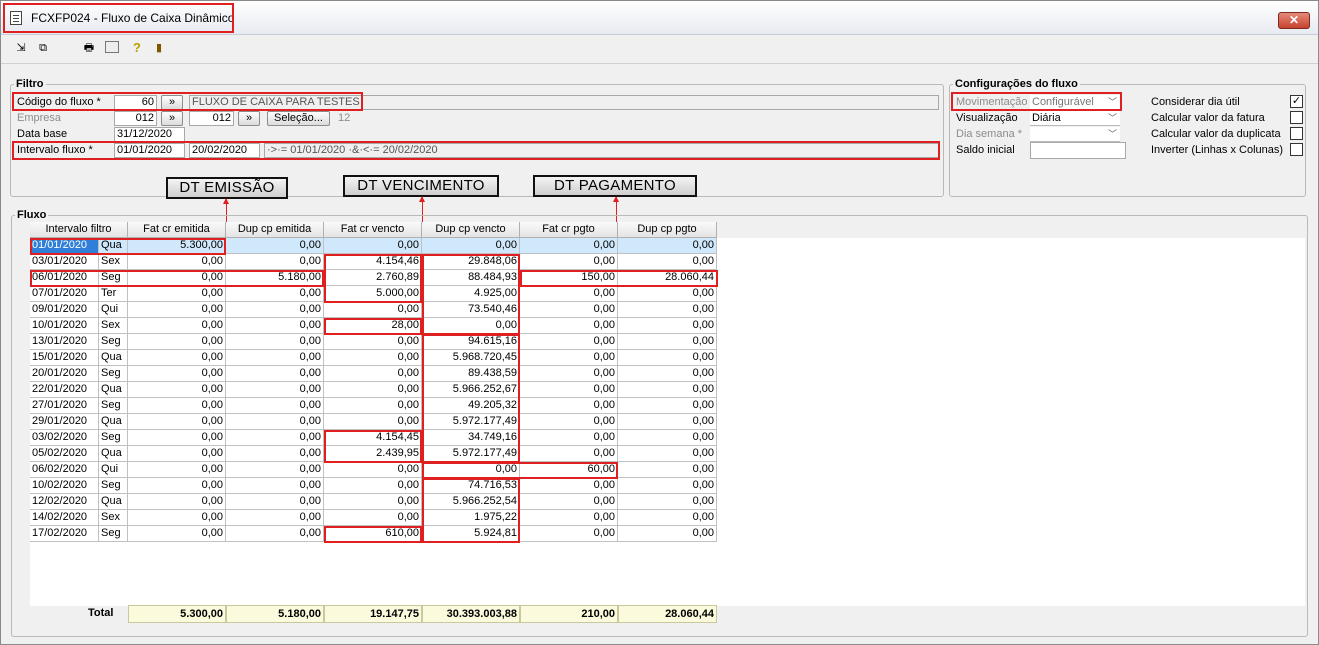 This screenshot has width=1319, height=645. I want to click on database-input: 31/12/2020, so click(149, 134).